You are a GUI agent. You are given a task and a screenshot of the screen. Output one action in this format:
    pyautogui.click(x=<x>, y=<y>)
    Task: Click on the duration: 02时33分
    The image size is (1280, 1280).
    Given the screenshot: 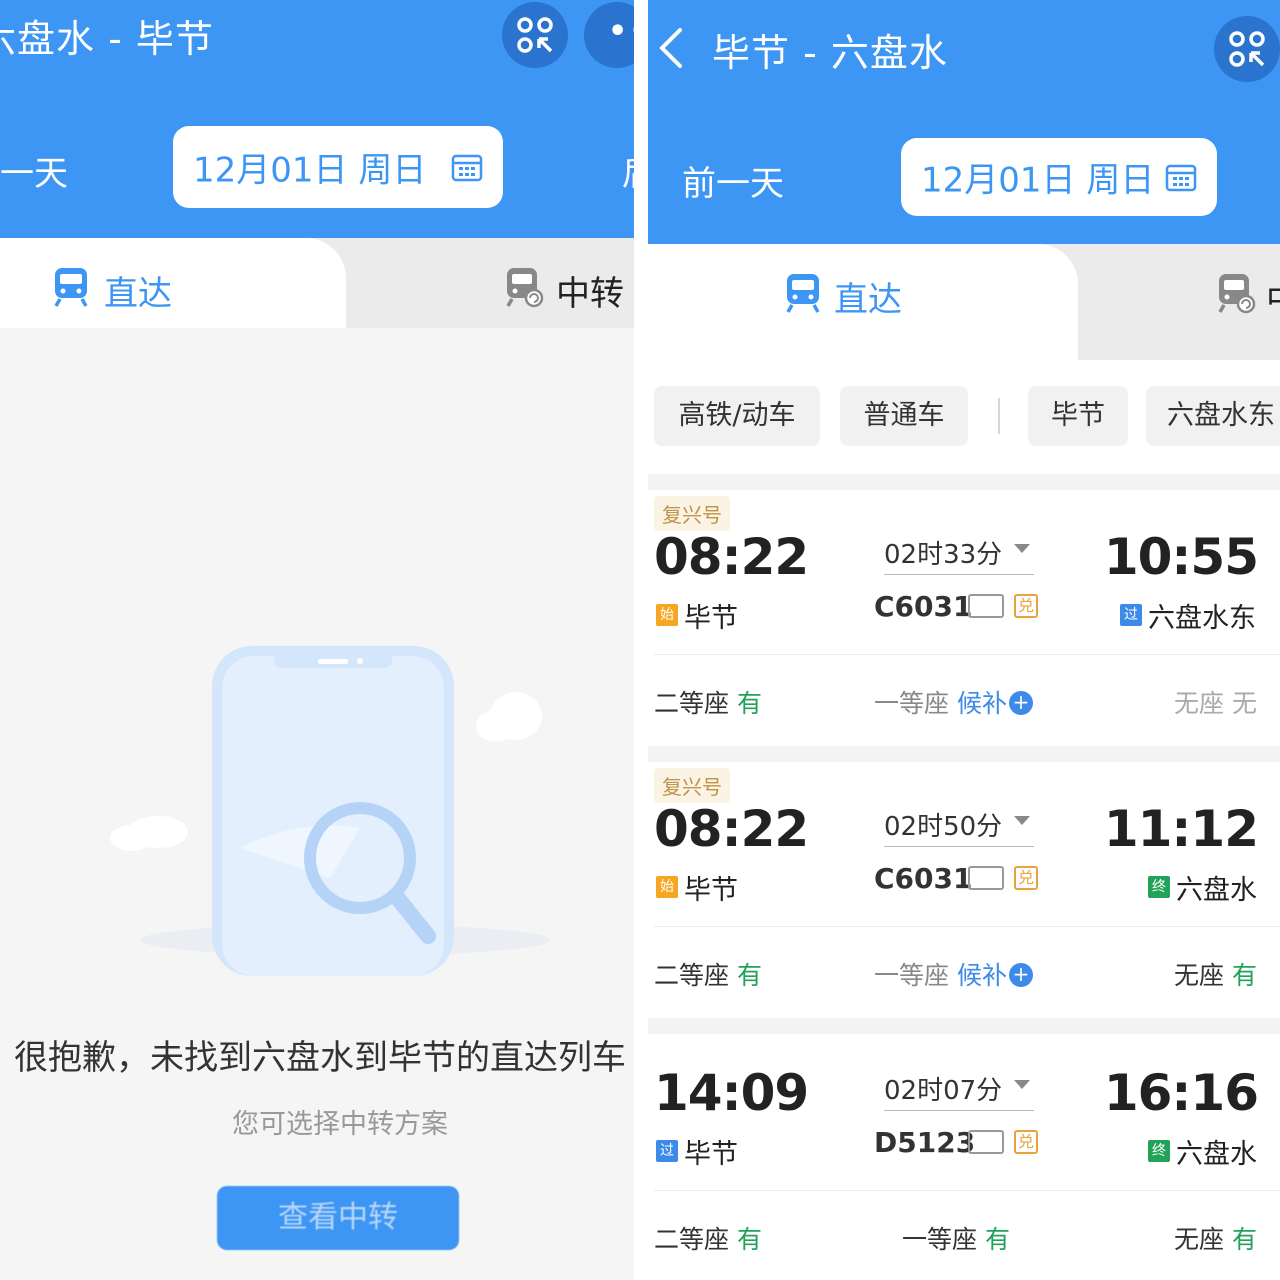 What is the action you would take?
    pyautogui.click(x=943, y=552)
    